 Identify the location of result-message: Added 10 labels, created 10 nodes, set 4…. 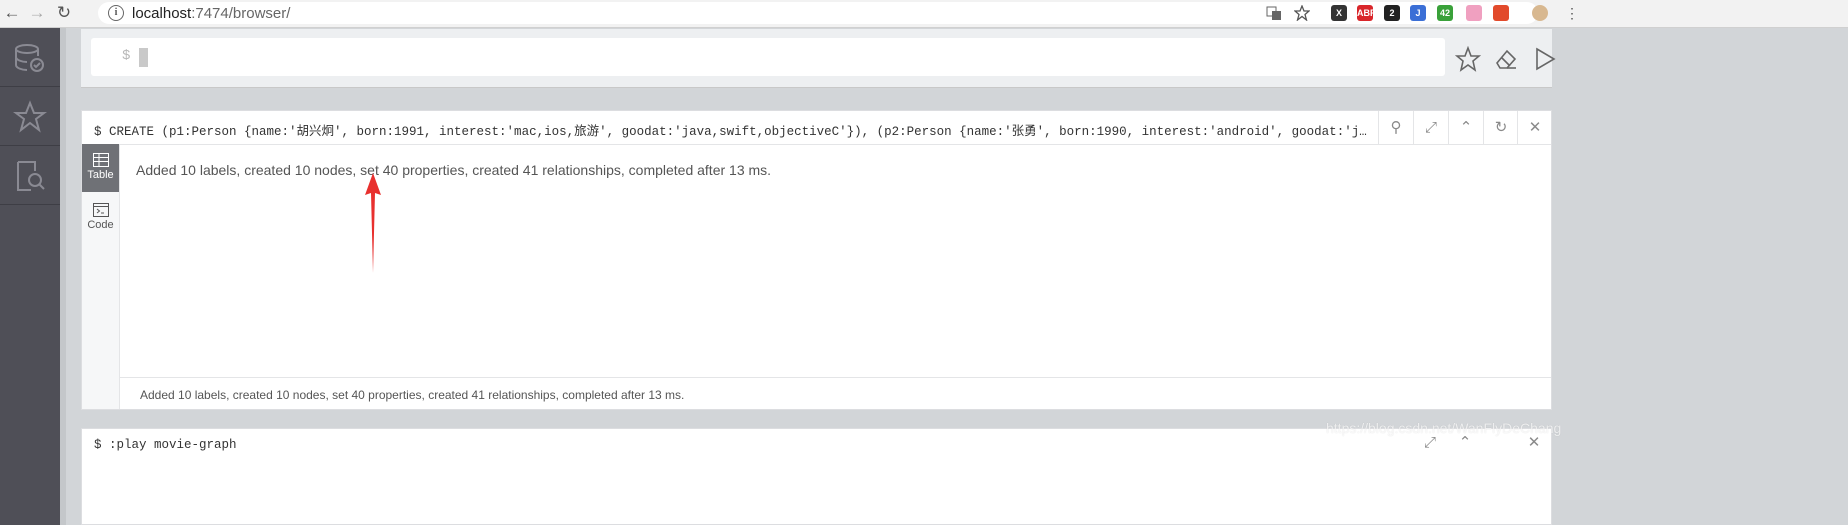
(454, 170).